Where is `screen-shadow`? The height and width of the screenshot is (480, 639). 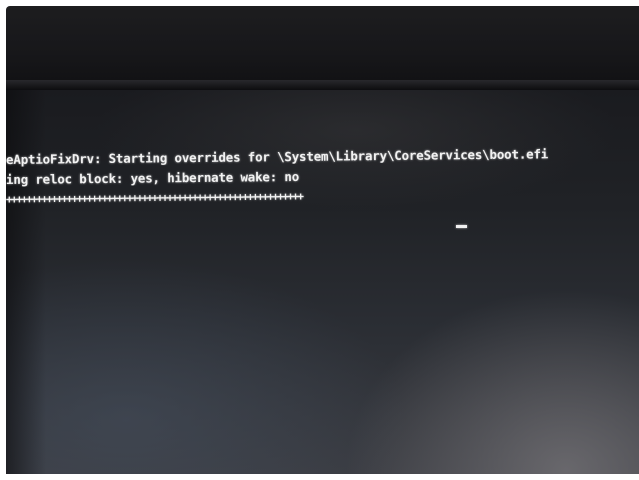
screen-shadow is located at coordinates (26, 282).